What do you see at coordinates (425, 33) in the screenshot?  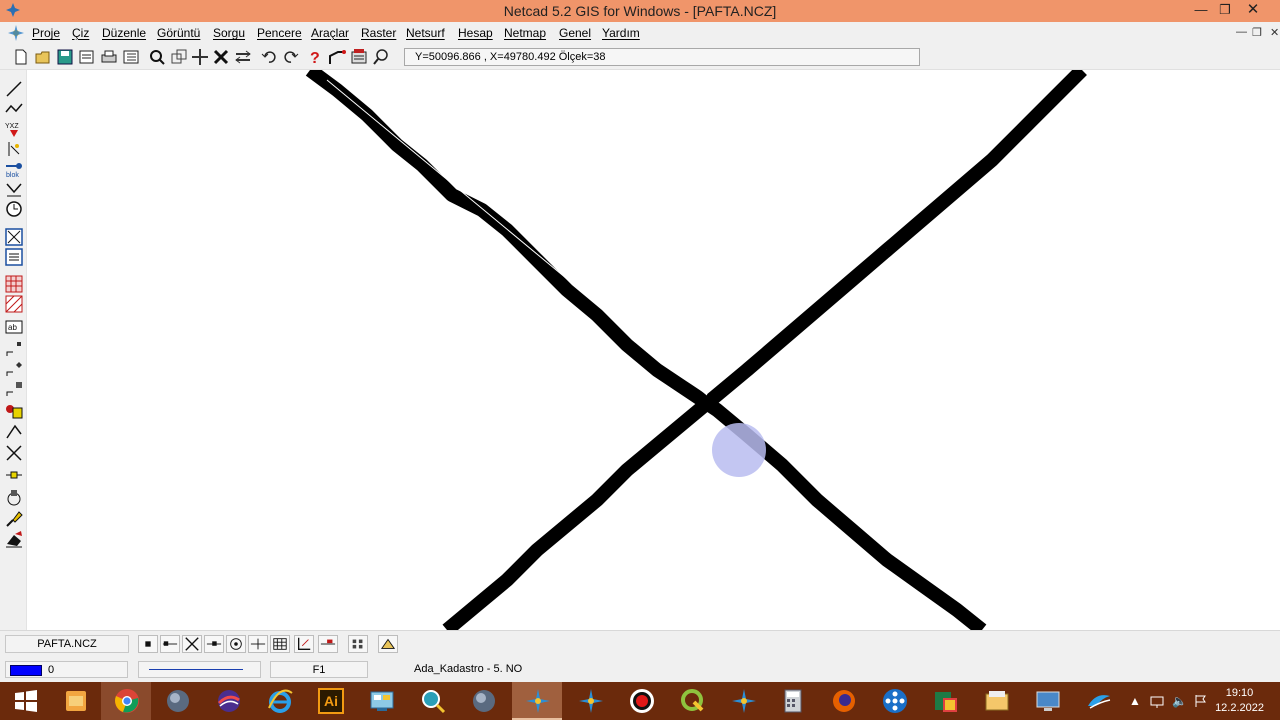 I see `menu-netsurf: Netsurf` at bounding box center [425, 33].